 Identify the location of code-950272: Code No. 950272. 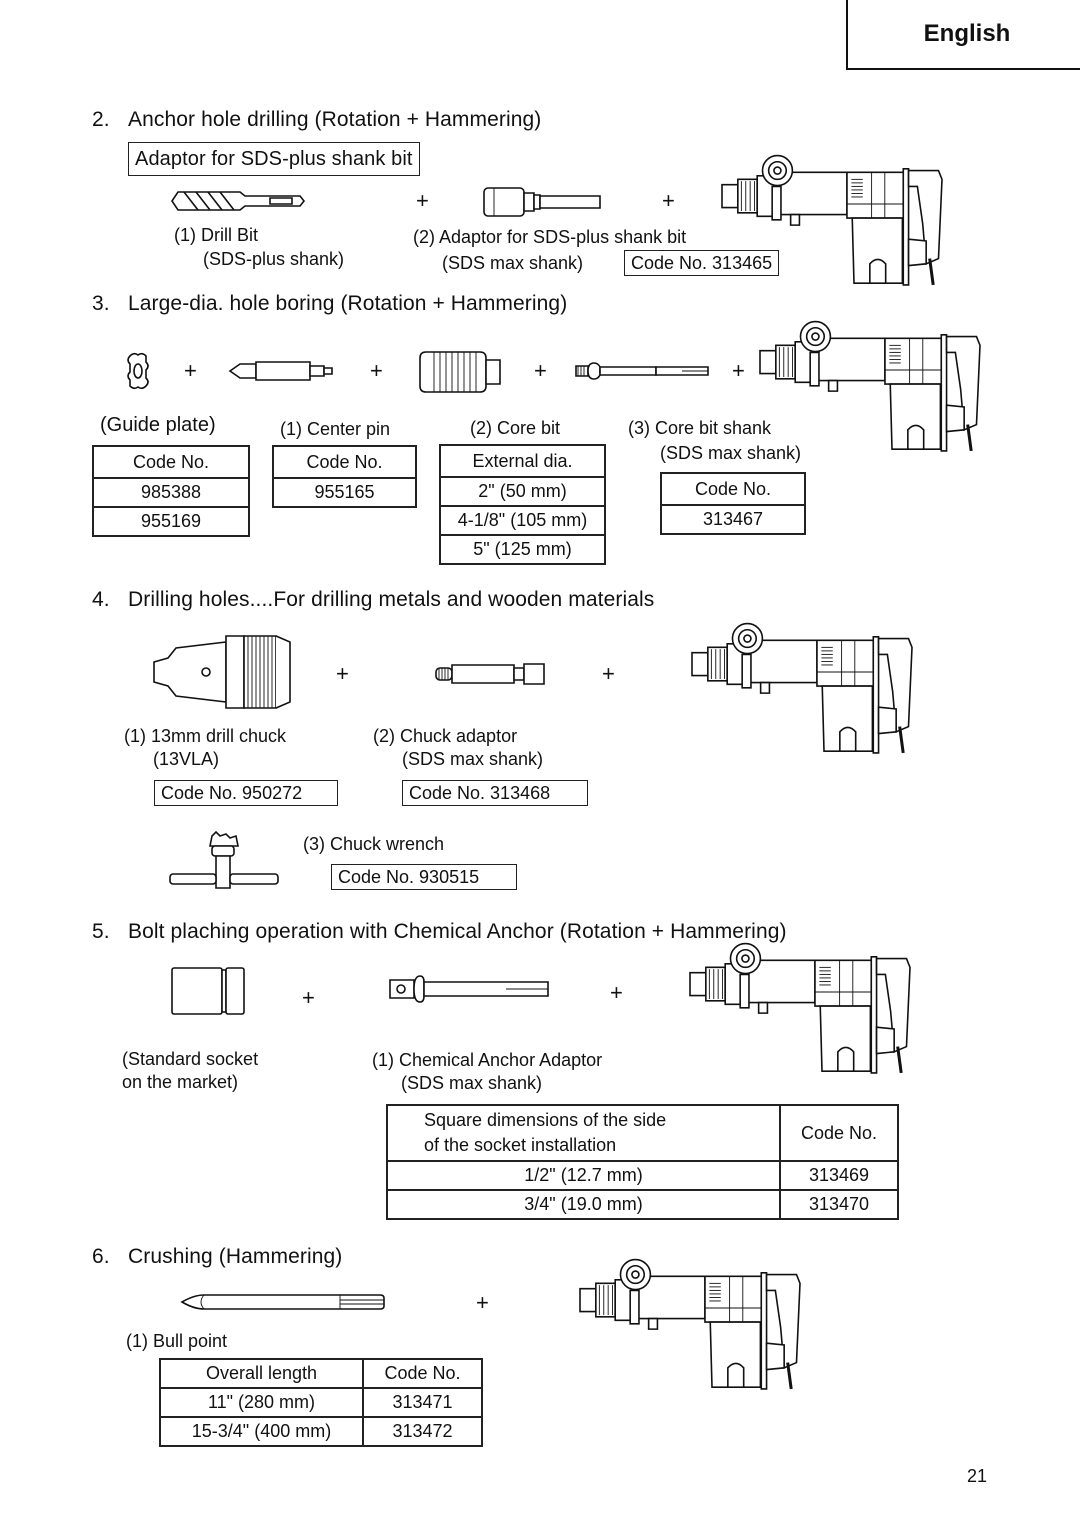
(246, 793).